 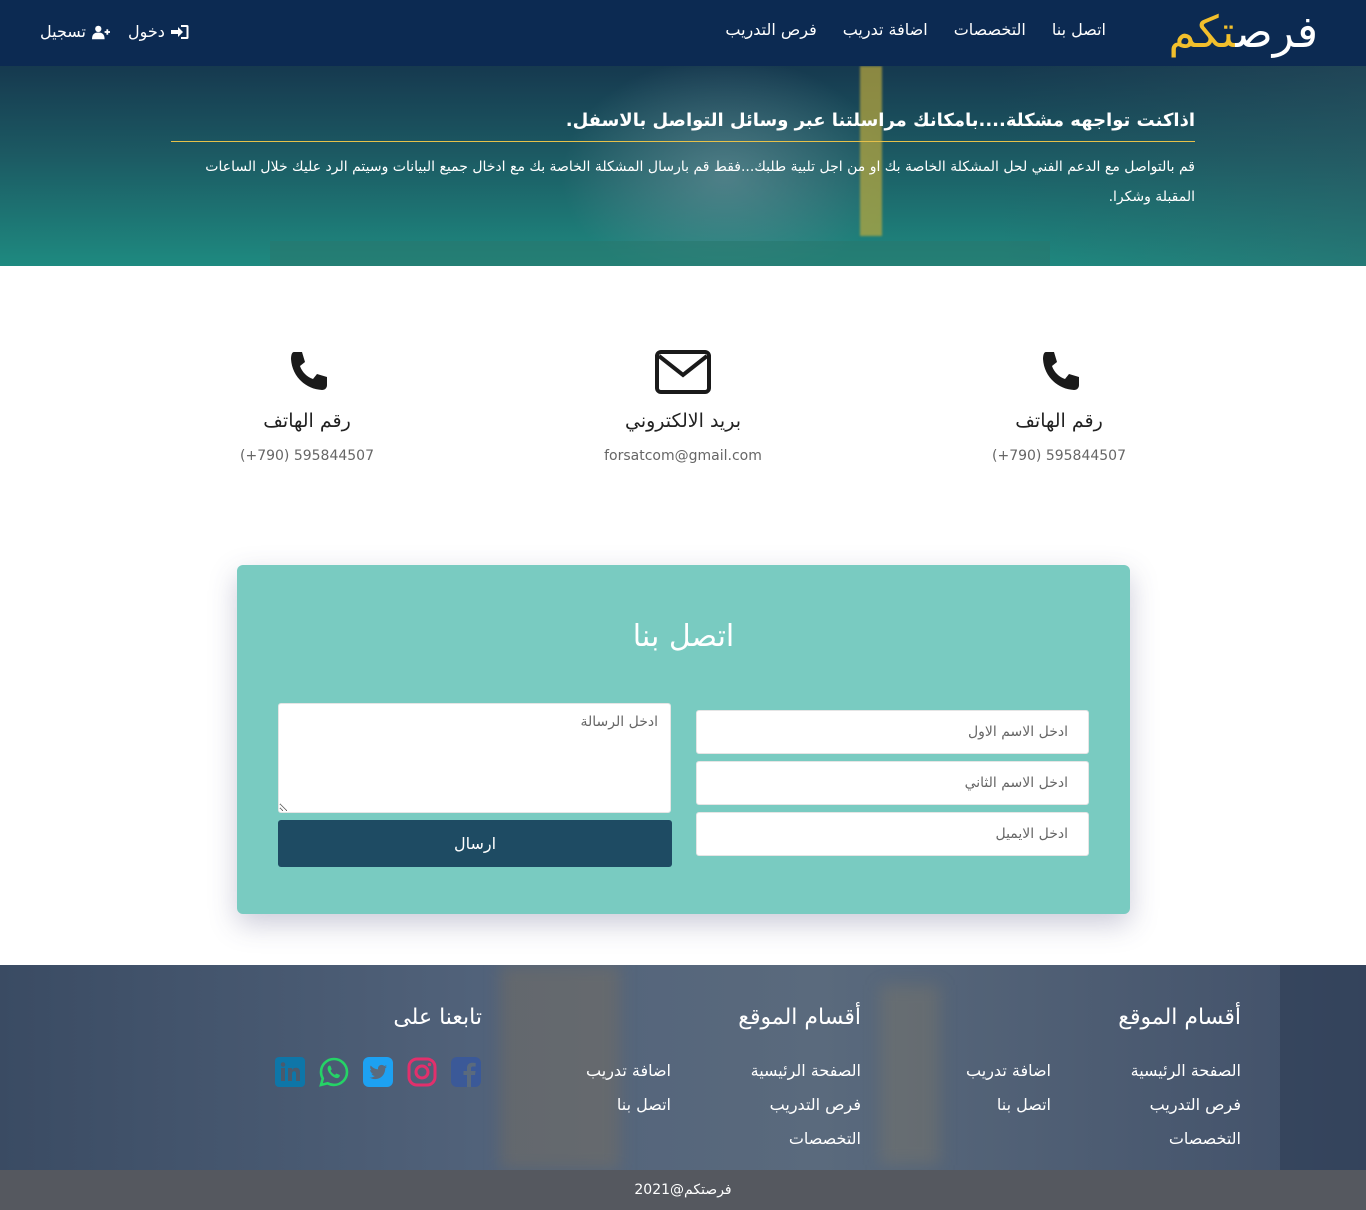 What do you see at coordinates (660, 253) in the screenshot?
I see `hero-background-book` at bounding box center [660, 253].